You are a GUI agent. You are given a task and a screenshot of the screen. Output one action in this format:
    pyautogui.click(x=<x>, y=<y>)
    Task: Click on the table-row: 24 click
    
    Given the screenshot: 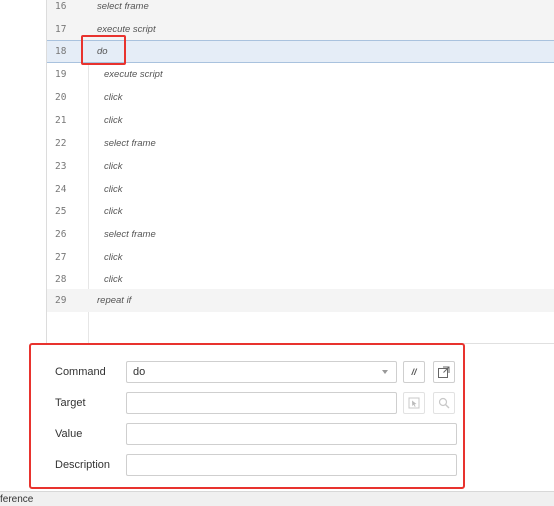 What is the action you would take?
    pyautogui.click(x=300, y=189)
    